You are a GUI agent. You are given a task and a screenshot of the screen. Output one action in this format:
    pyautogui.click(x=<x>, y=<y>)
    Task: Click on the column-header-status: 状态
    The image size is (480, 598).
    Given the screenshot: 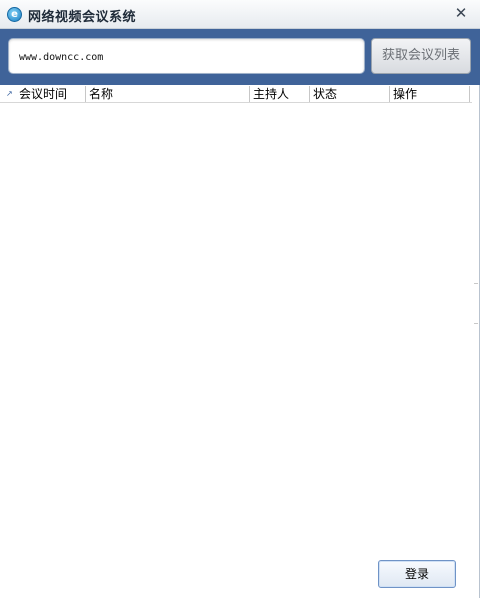 What is the action you would take?
    pyautogui.click(x=349, y=94)
    